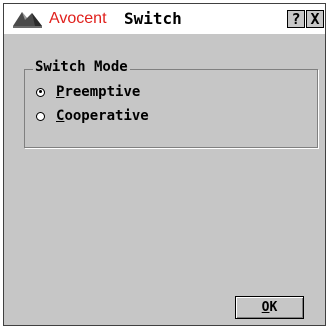 This screenshot has height=331, width=331. What do you see at coordinates (27, 20) in the screenshot?
I see `avocent-logo-icon` at bounding box center [27, 20].